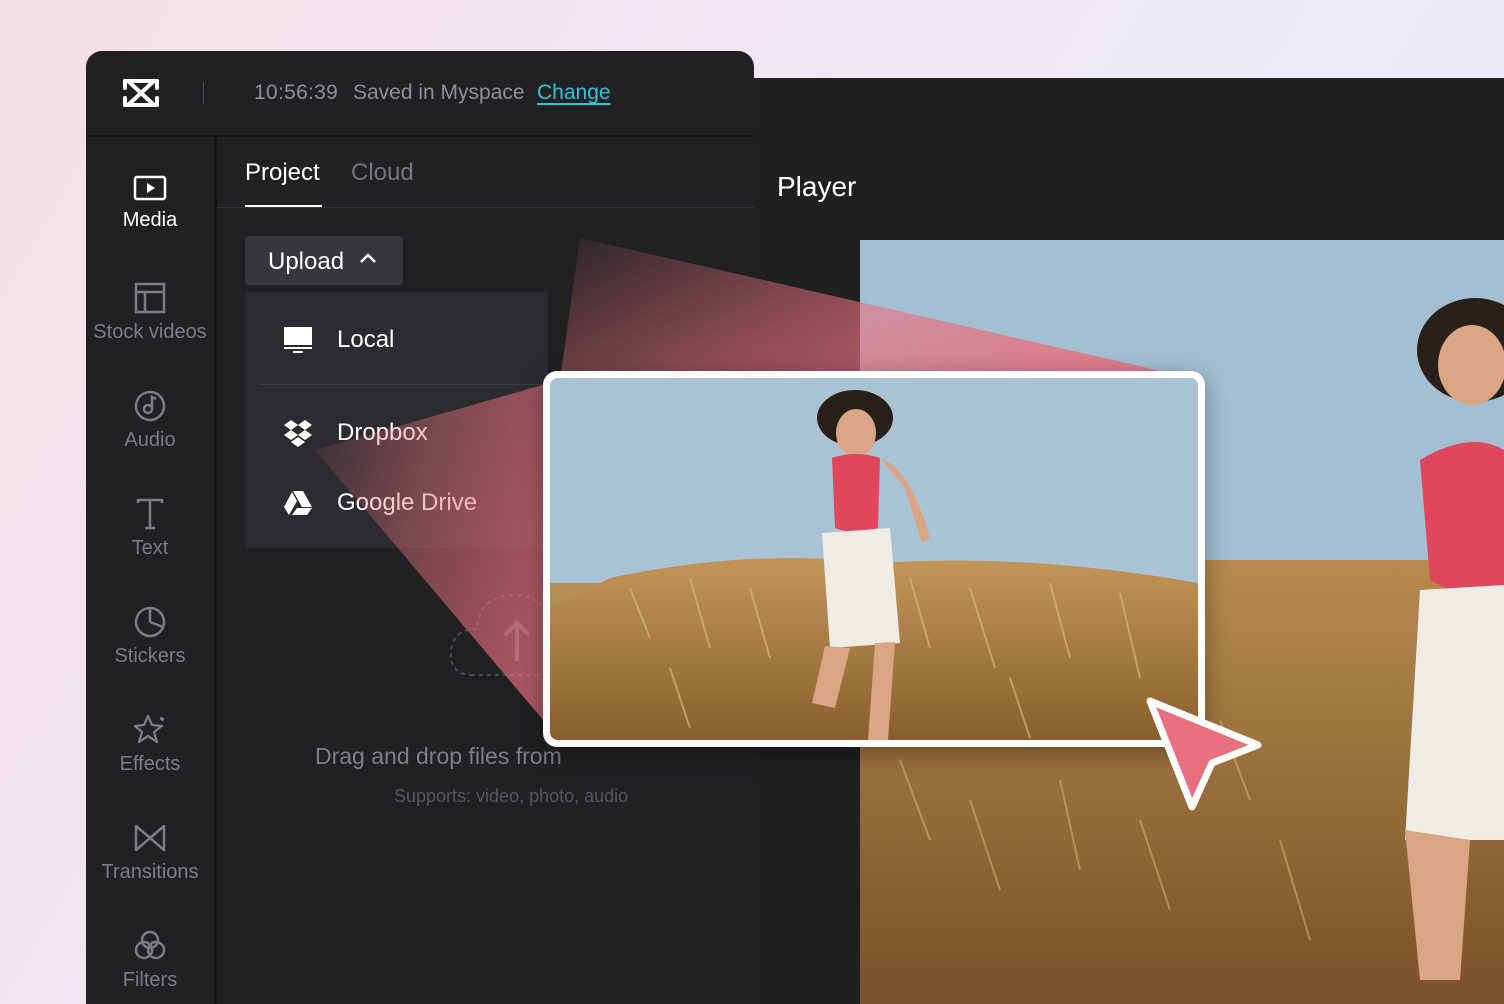 Image resolution: width=1504 pixels, height=1004 pixels. I want to click on nav-transitions: Transitions, so click(150, 866).